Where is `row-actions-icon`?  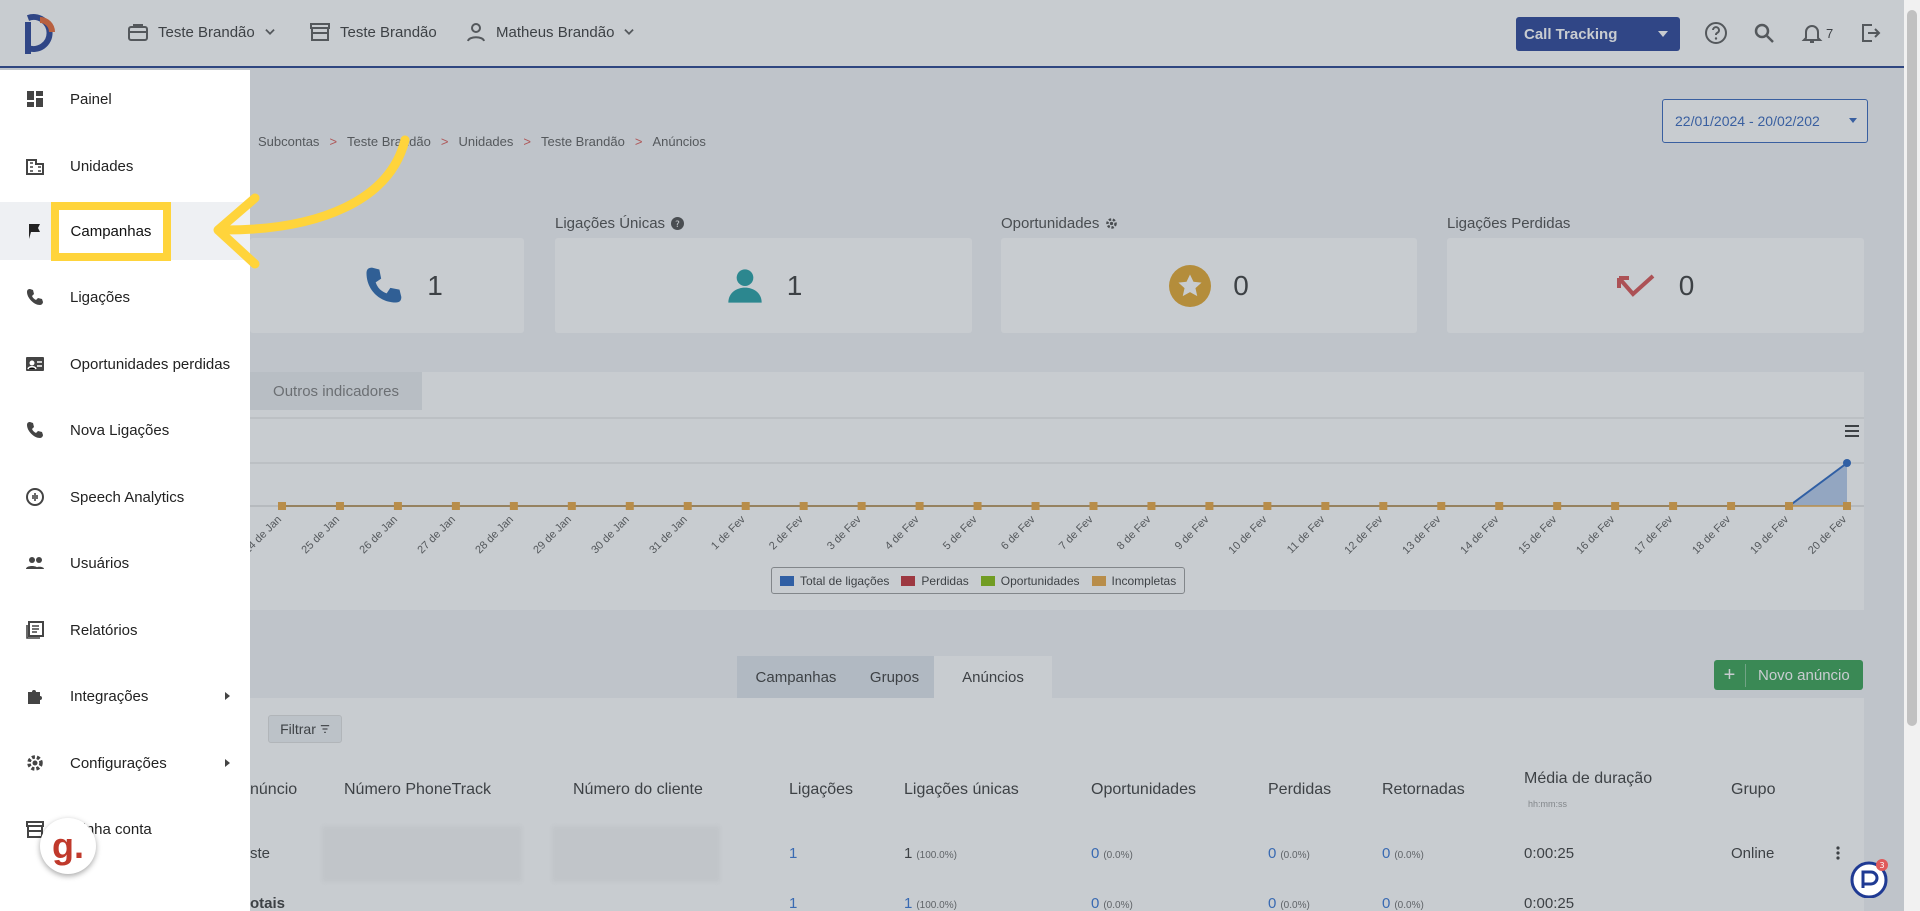
row-actions-icon is located at coordinates (1838, 853).